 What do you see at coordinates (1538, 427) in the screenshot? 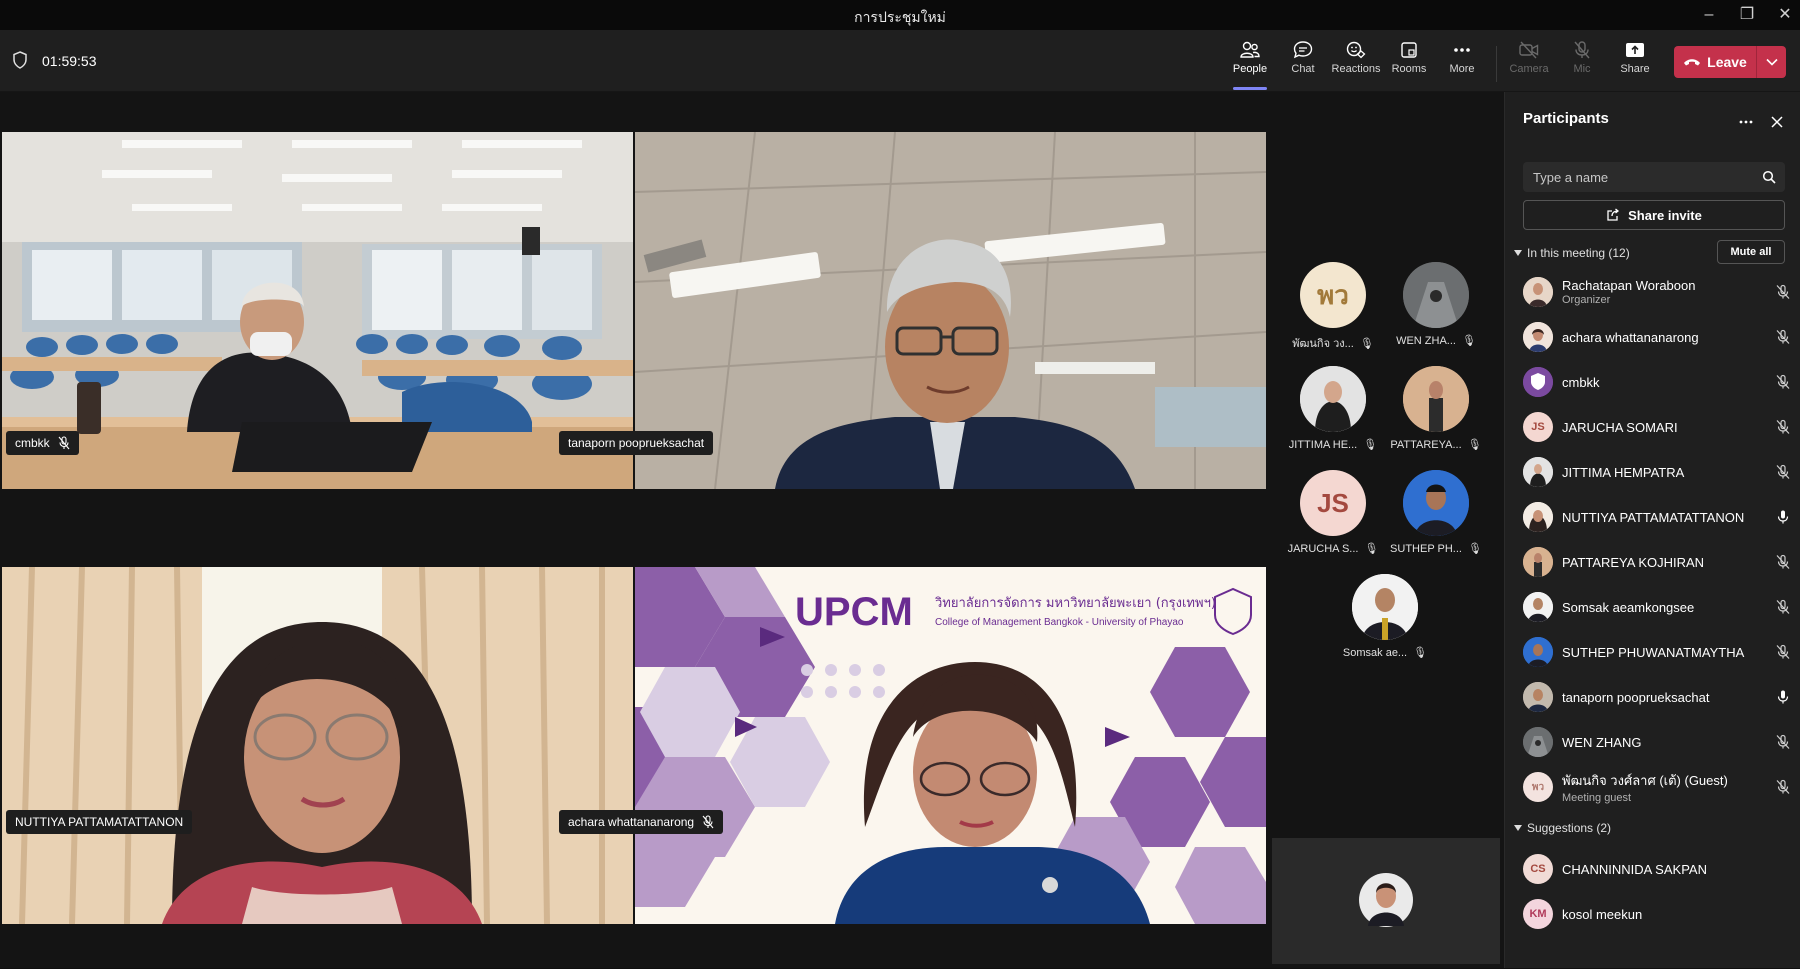
I see `avatar: JS` at bounding box center [1538, 427].